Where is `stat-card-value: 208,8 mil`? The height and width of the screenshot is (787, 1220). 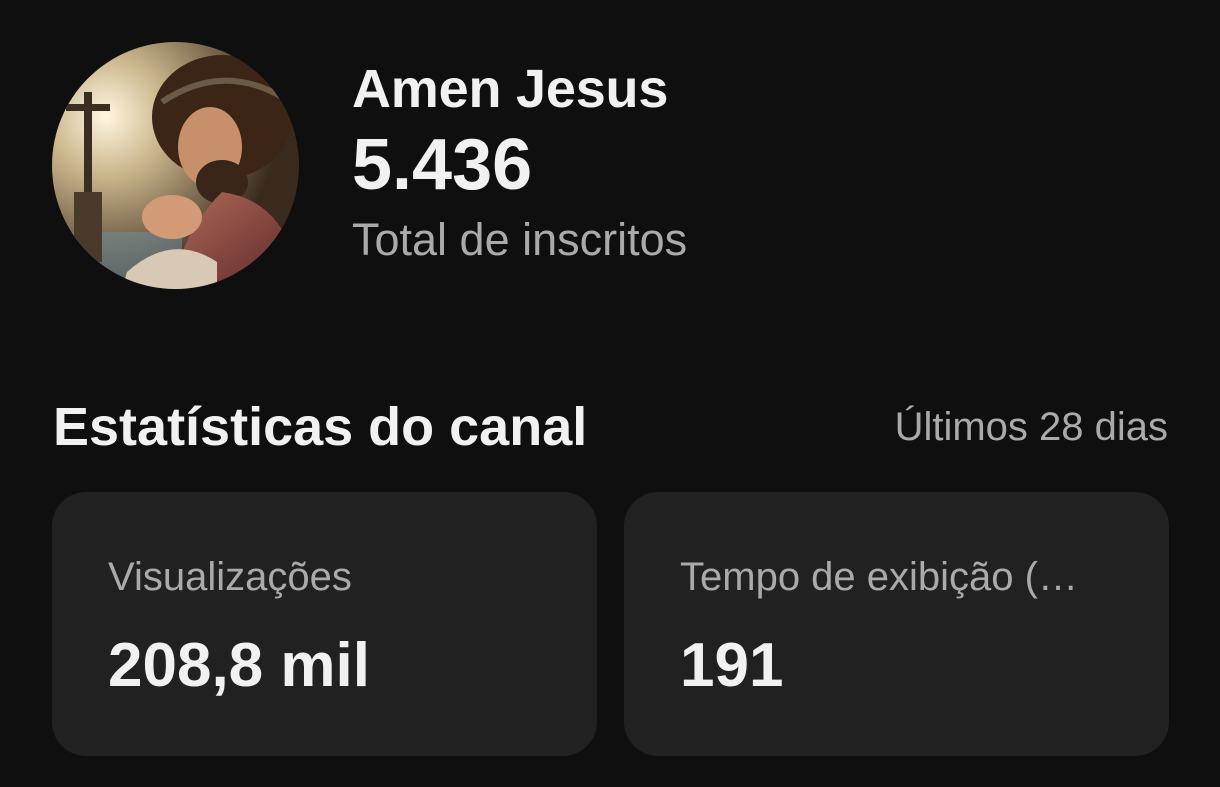
stat-card-value: 208,8 mil is located at coordinates (239, 665).